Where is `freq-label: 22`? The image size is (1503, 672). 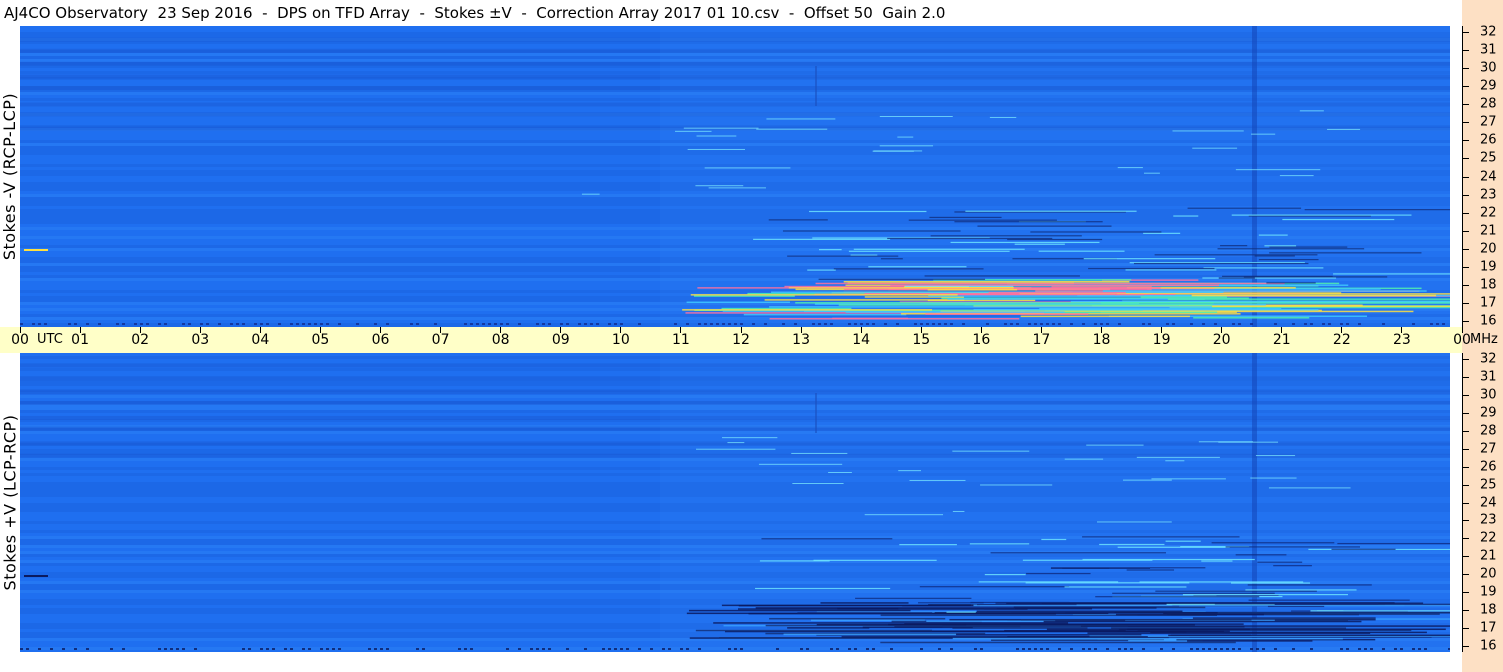 freq-label: 22 is located at coordinates (1488, 538).